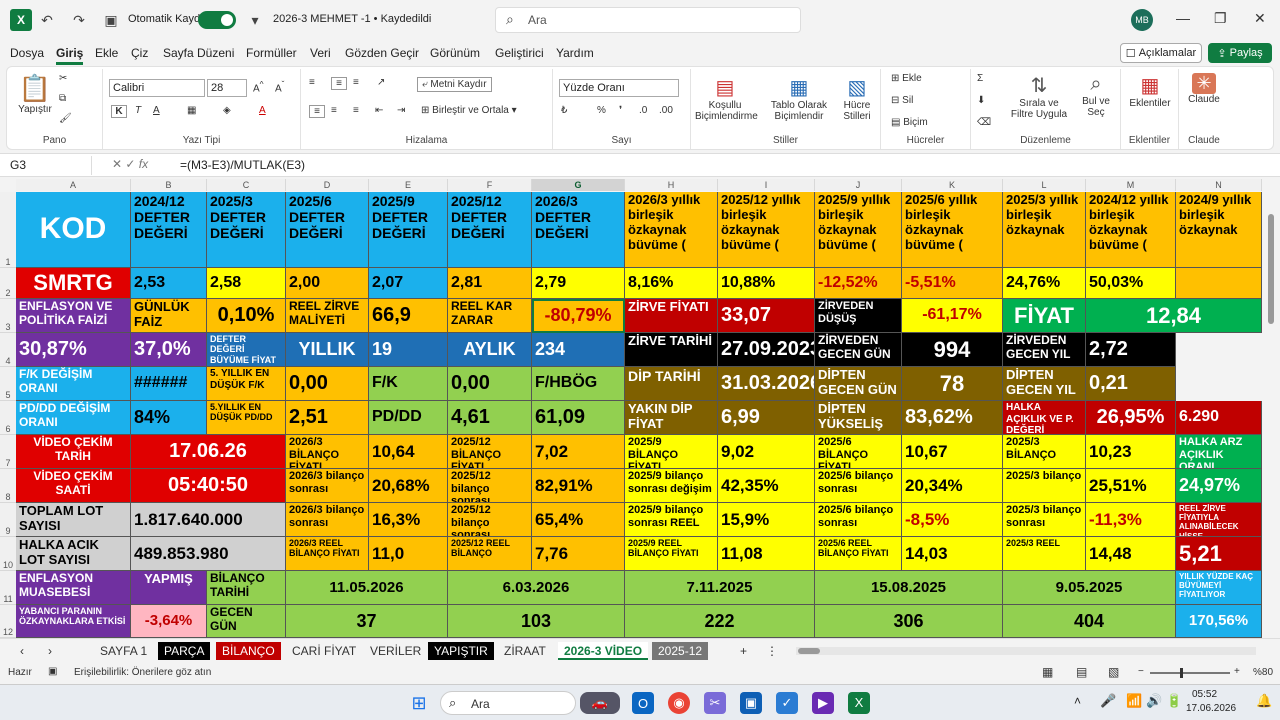  I want to click on page-break-icon: ▧, so click(1113, 672).